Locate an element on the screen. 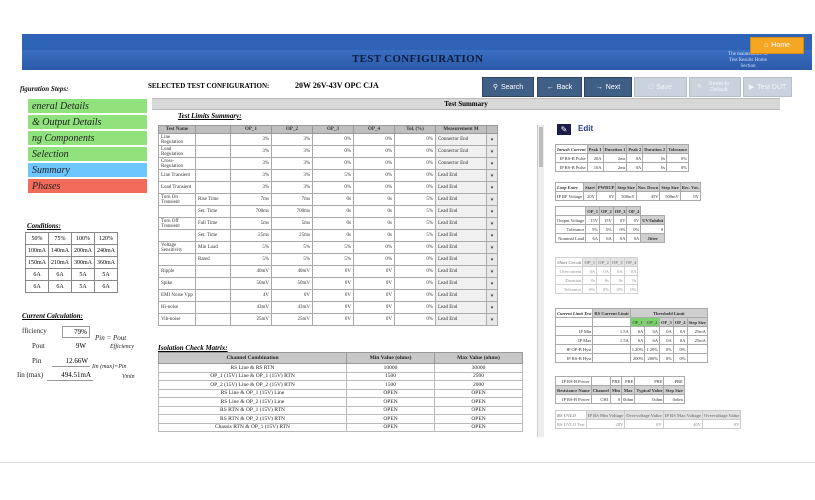  value-cell: 28V is located at coordinates (605, 424).